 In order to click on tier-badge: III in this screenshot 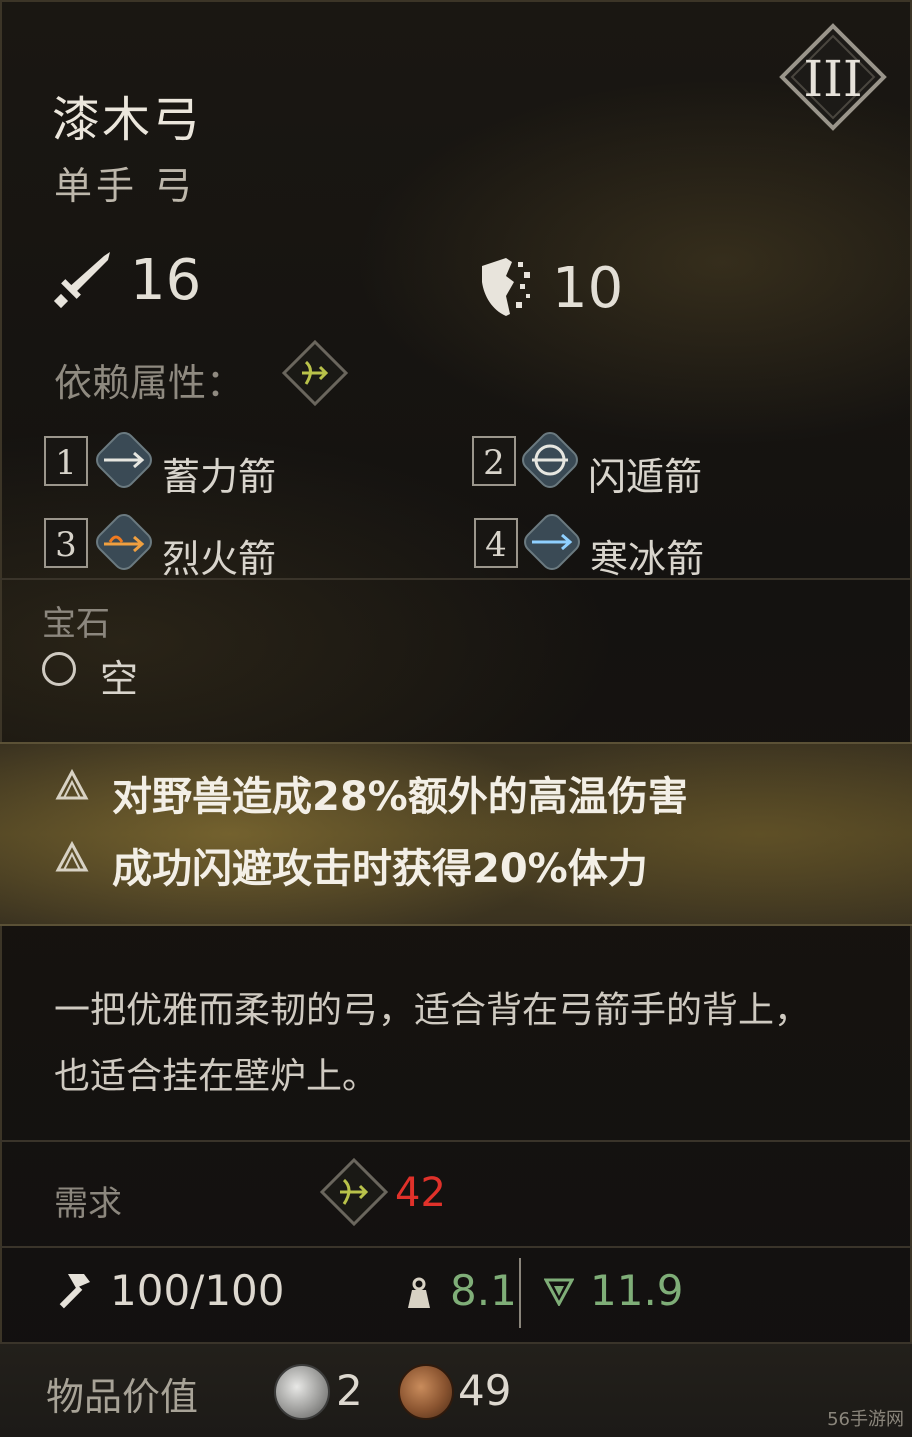, I will do `click(833, 77)`.